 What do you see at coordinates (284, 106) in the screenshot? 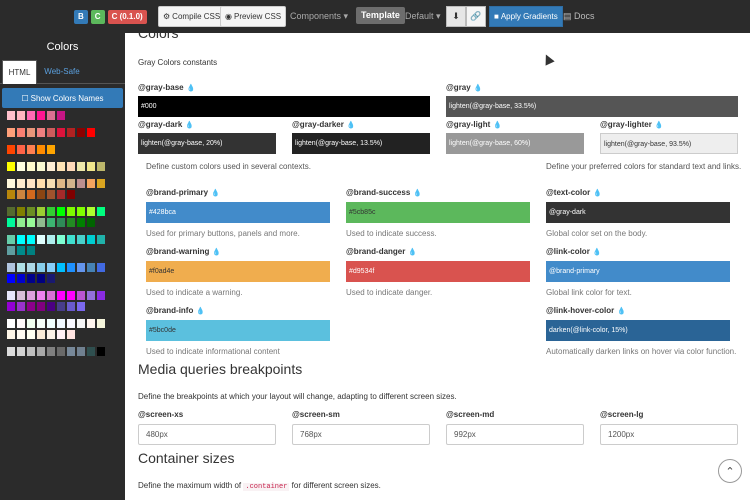
I see `gray-base-field: #000` at bounding box center [284, 106].